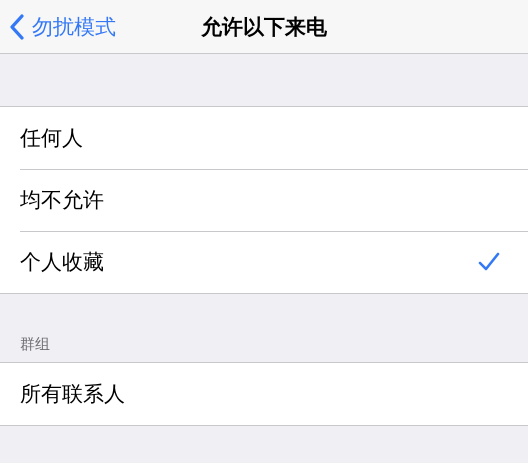 The width and height of the screenshot is (528, 463). What do you see at coordinates (264, 138) in the screenshot?
I see `list-item: 任何人` at bounding box center [264, 138].